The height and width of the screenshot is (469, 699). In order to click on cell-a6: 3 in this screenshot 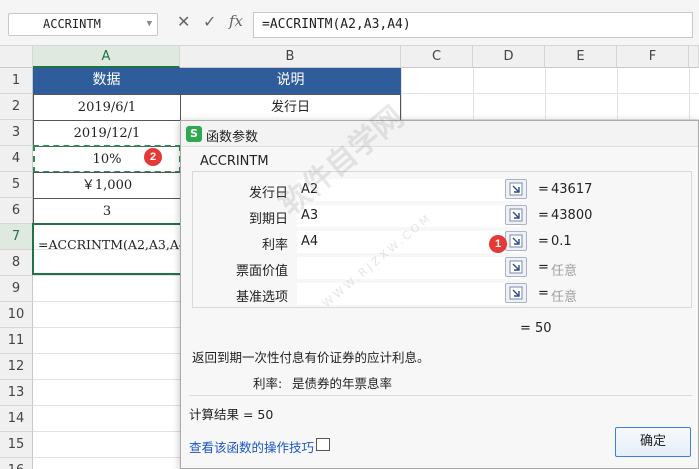, I will do `click(107, 211)`.